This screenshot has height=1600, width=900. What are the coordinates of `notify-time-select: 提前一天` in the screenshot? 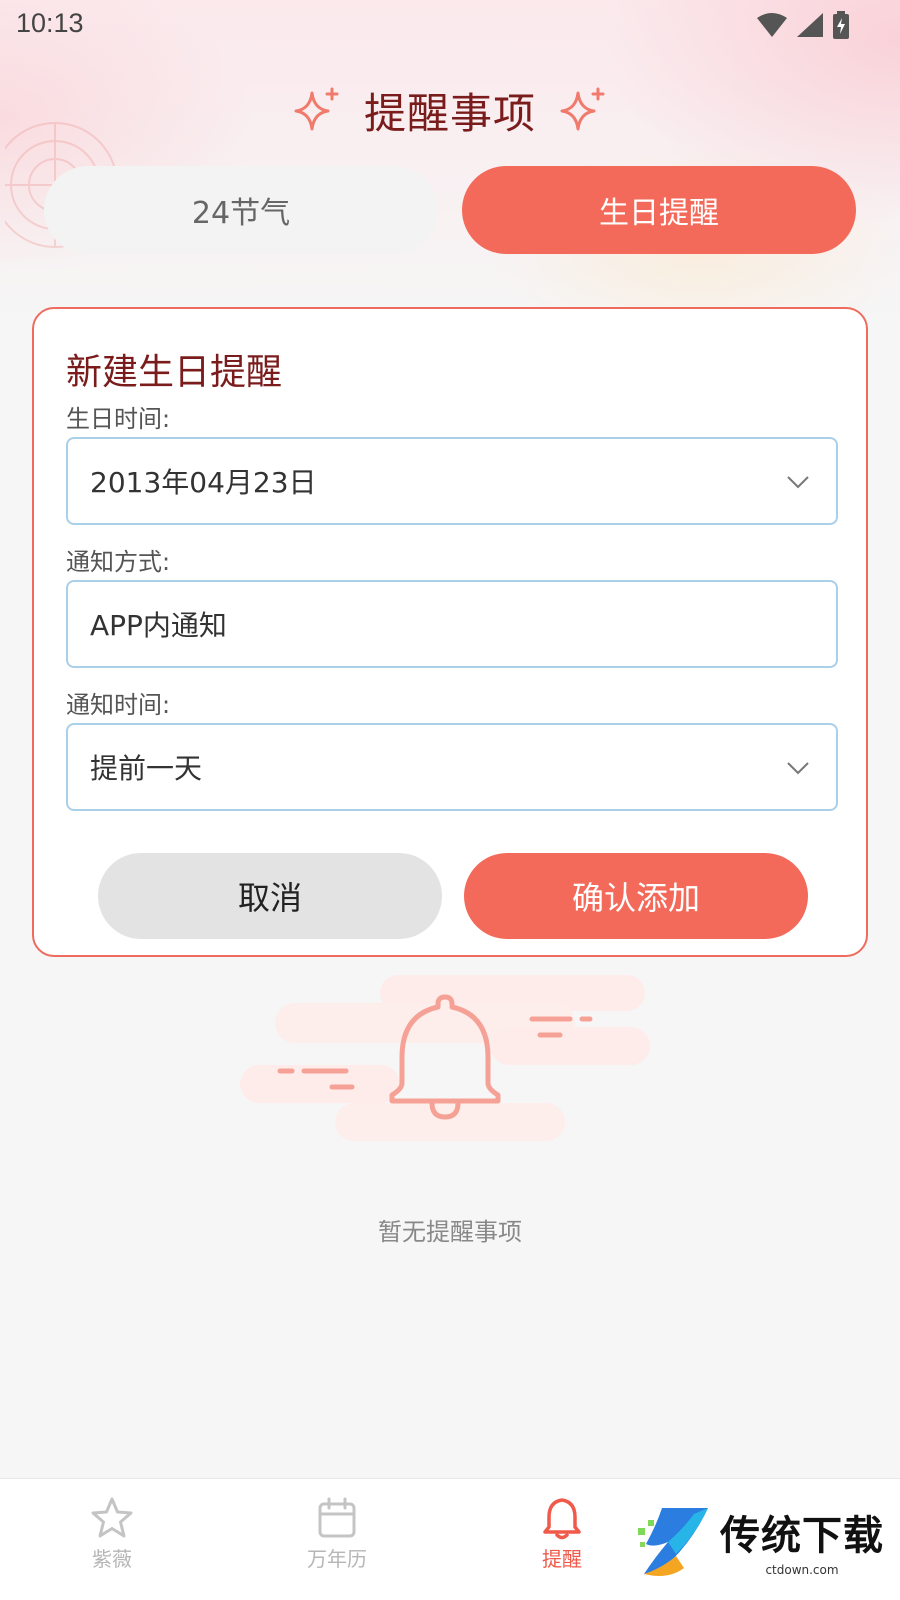 It's located at (452, 767).